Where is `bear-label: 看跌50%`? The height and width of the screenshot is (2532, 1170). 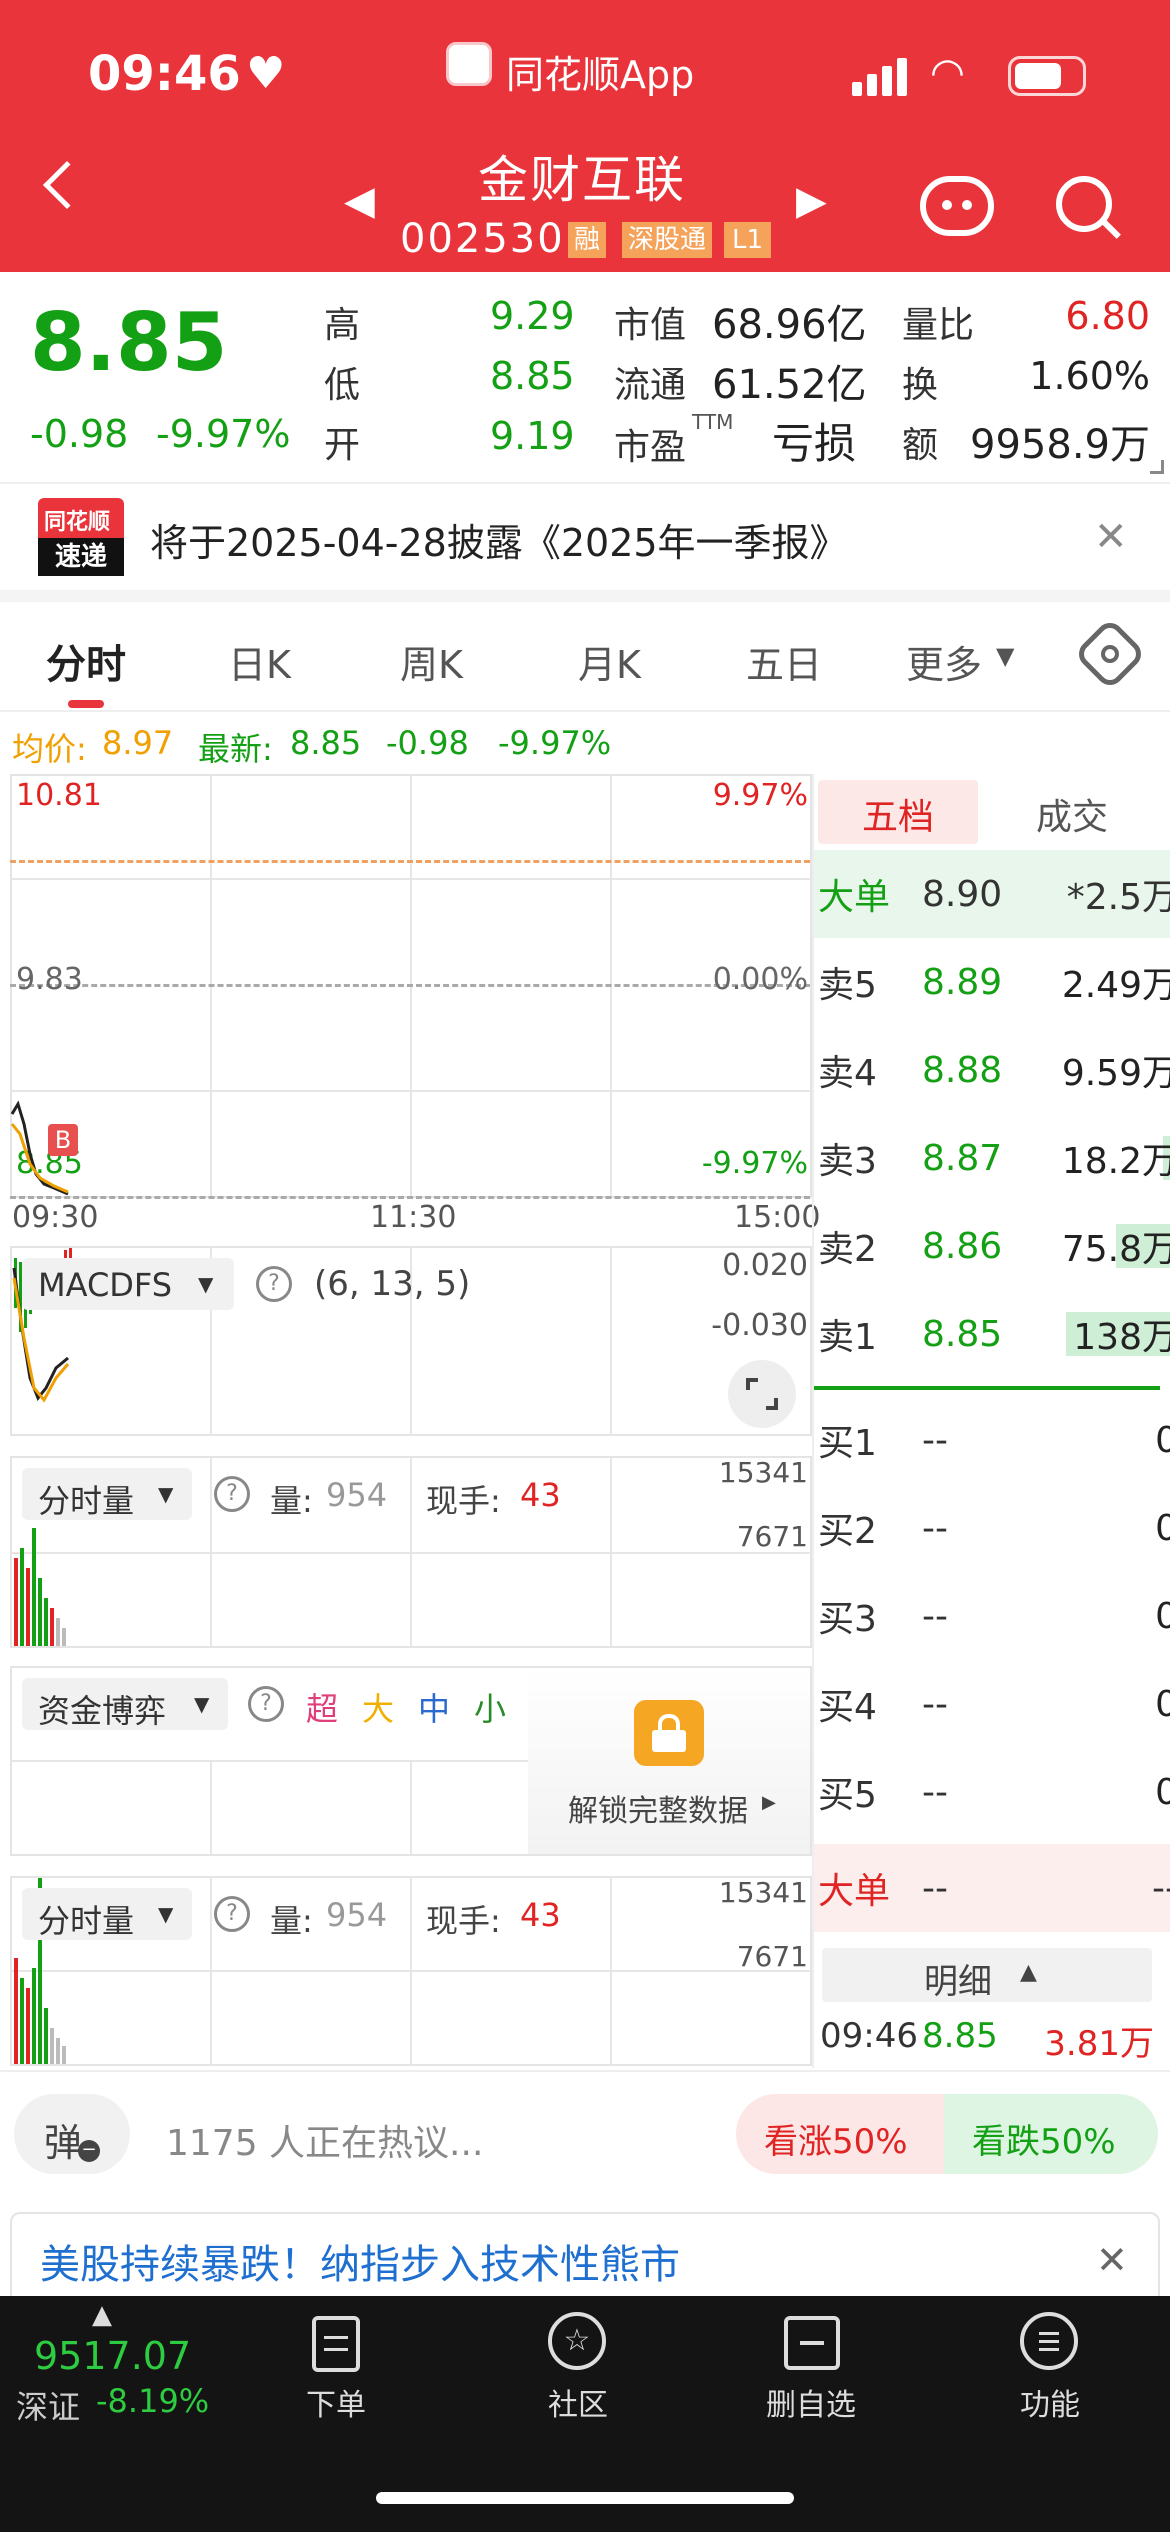 bear-label: 看跌50% is located at coordinates (1044, 2138).